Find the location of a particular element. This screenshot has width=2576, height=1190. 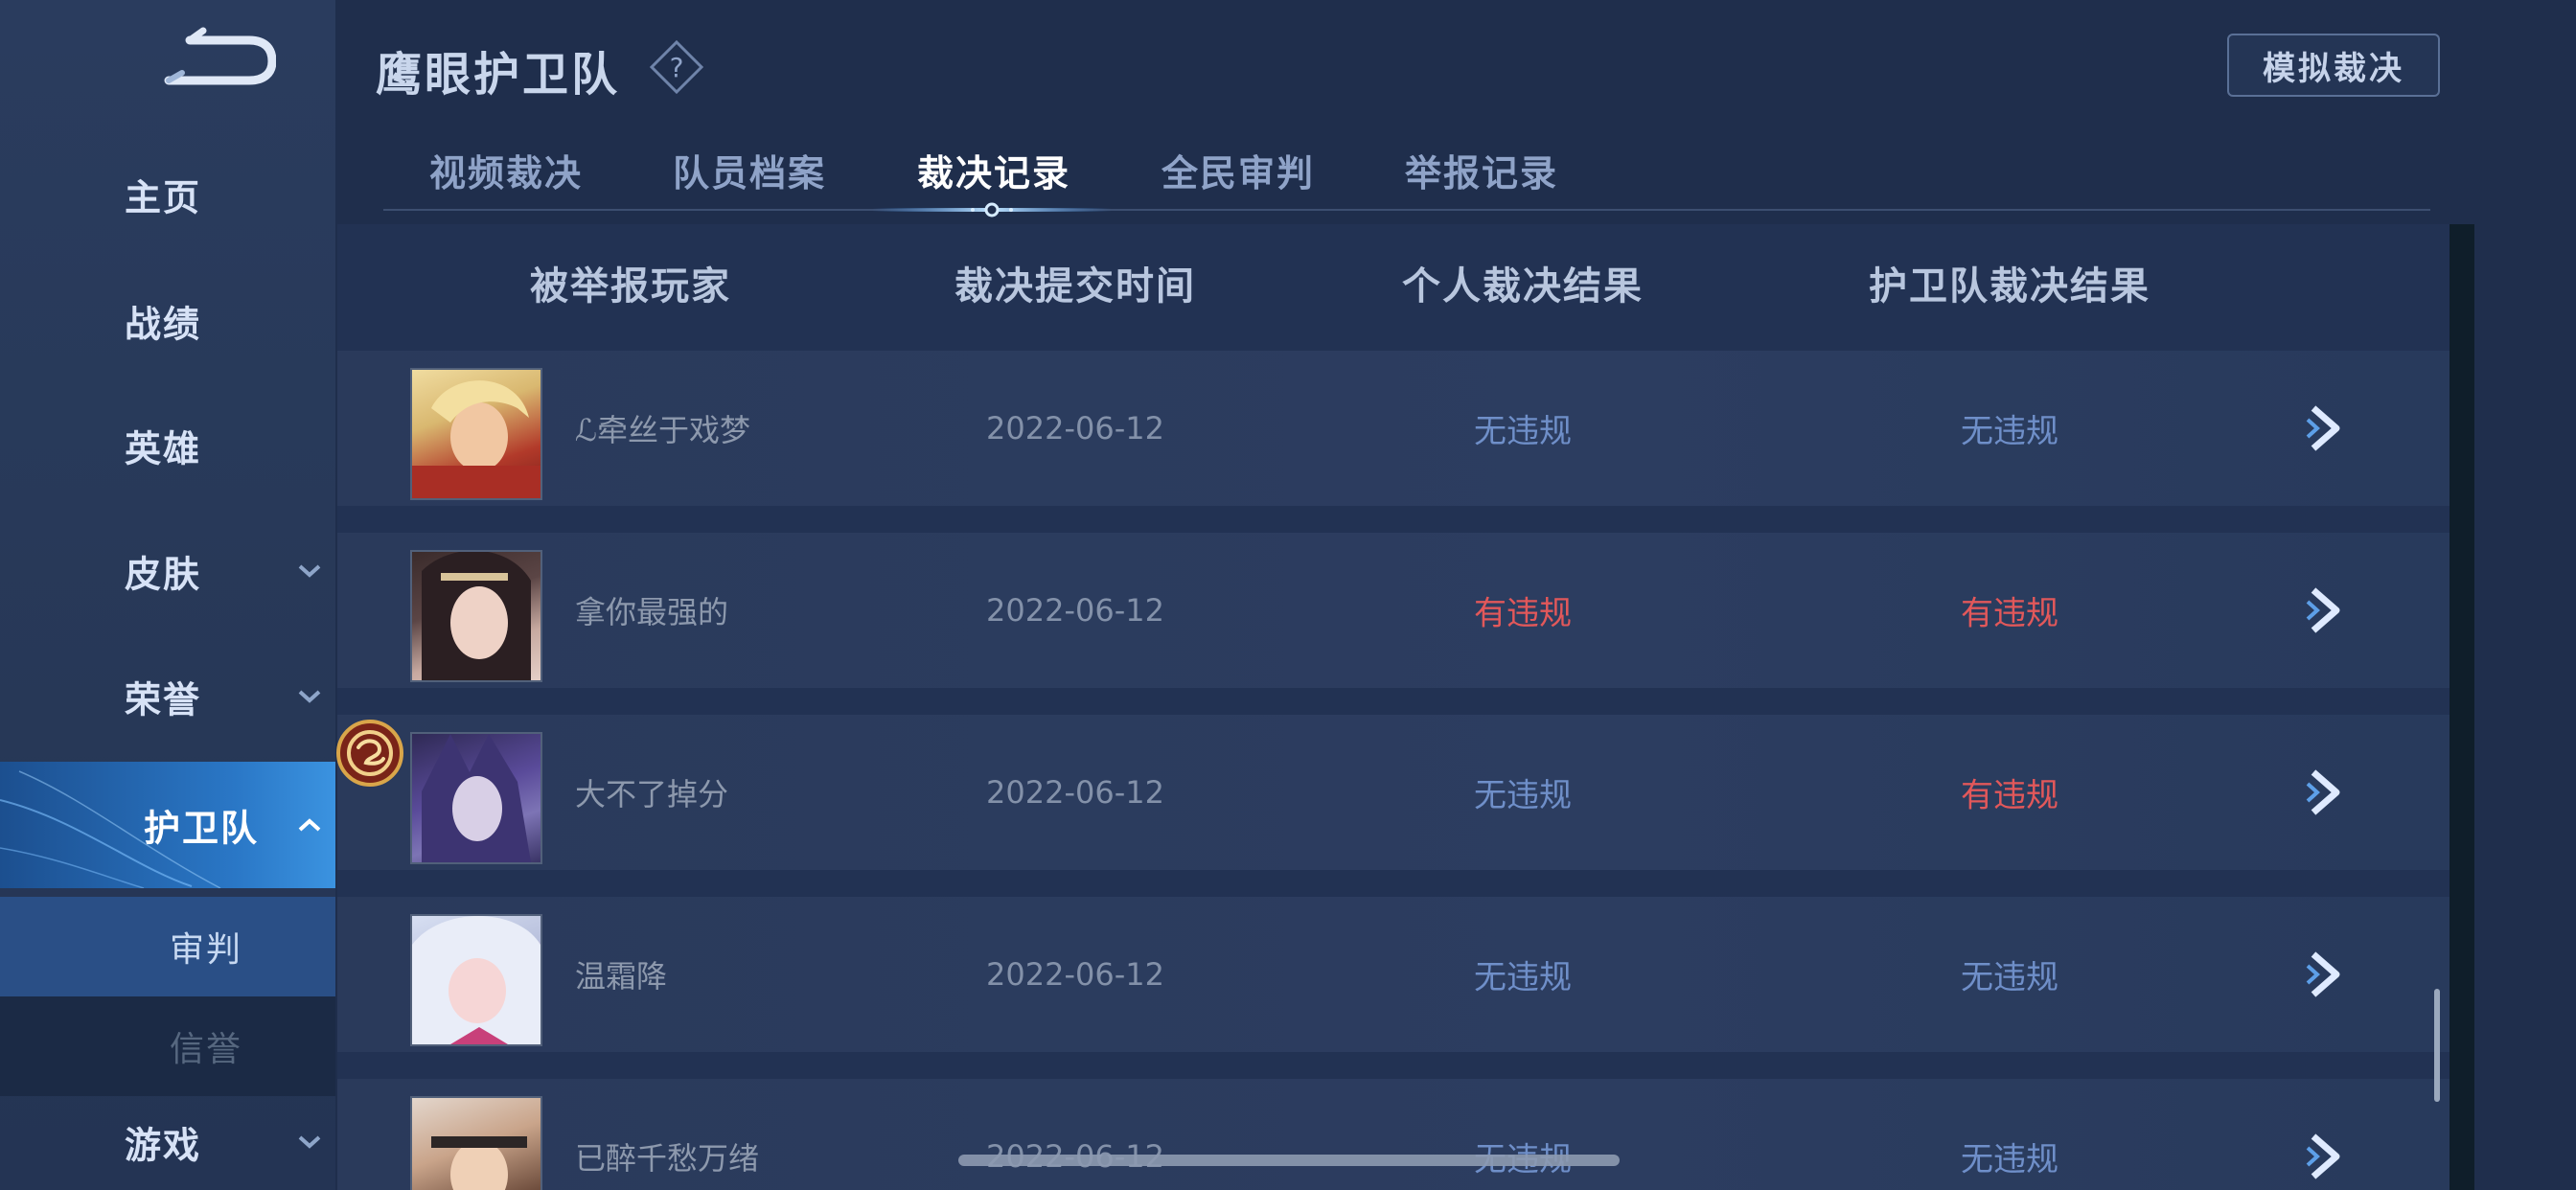

sidebar-item-heroes: 英雄 is located at coordinates (167, 445).